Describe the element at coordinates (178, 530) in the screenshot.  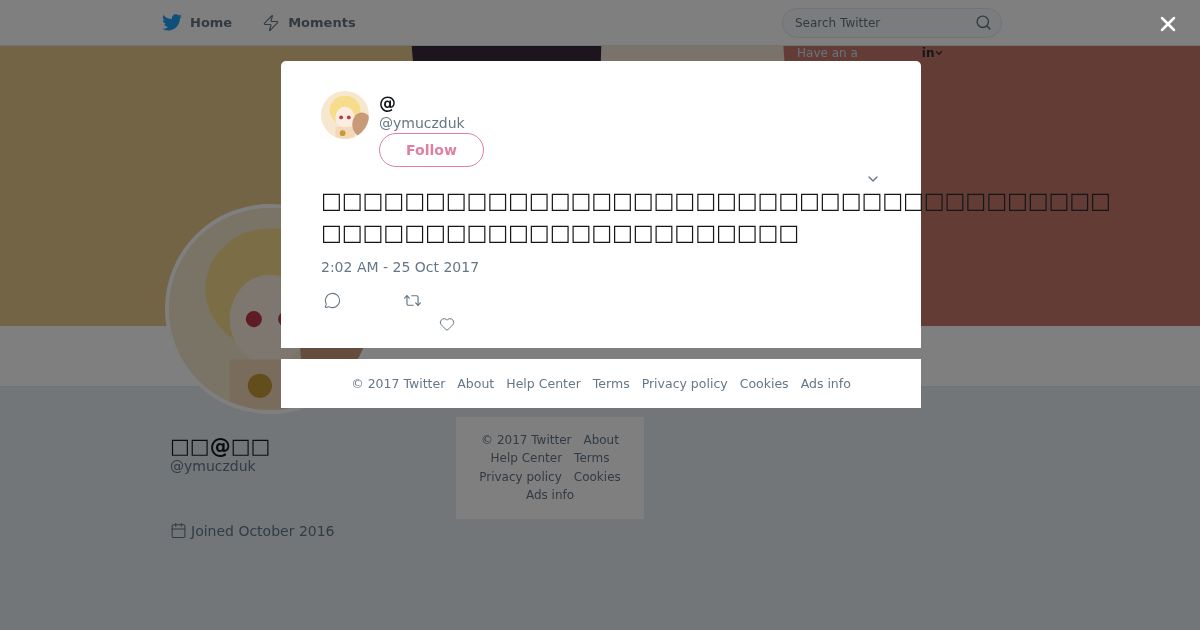
I see `calendar-icon` at that location.